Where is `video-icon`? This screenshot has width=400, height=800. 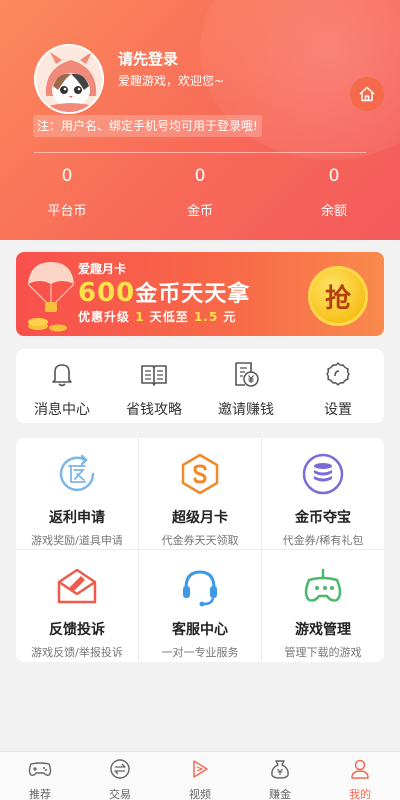 video-icon is located at coordinates (200, 769).